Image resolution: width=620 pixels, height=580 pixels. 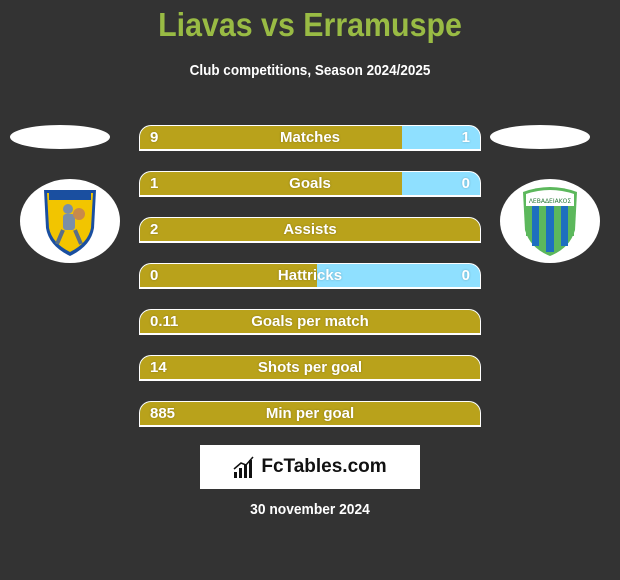 I want to click on brand-name: FcTables.com, so click(x=324, y=466).